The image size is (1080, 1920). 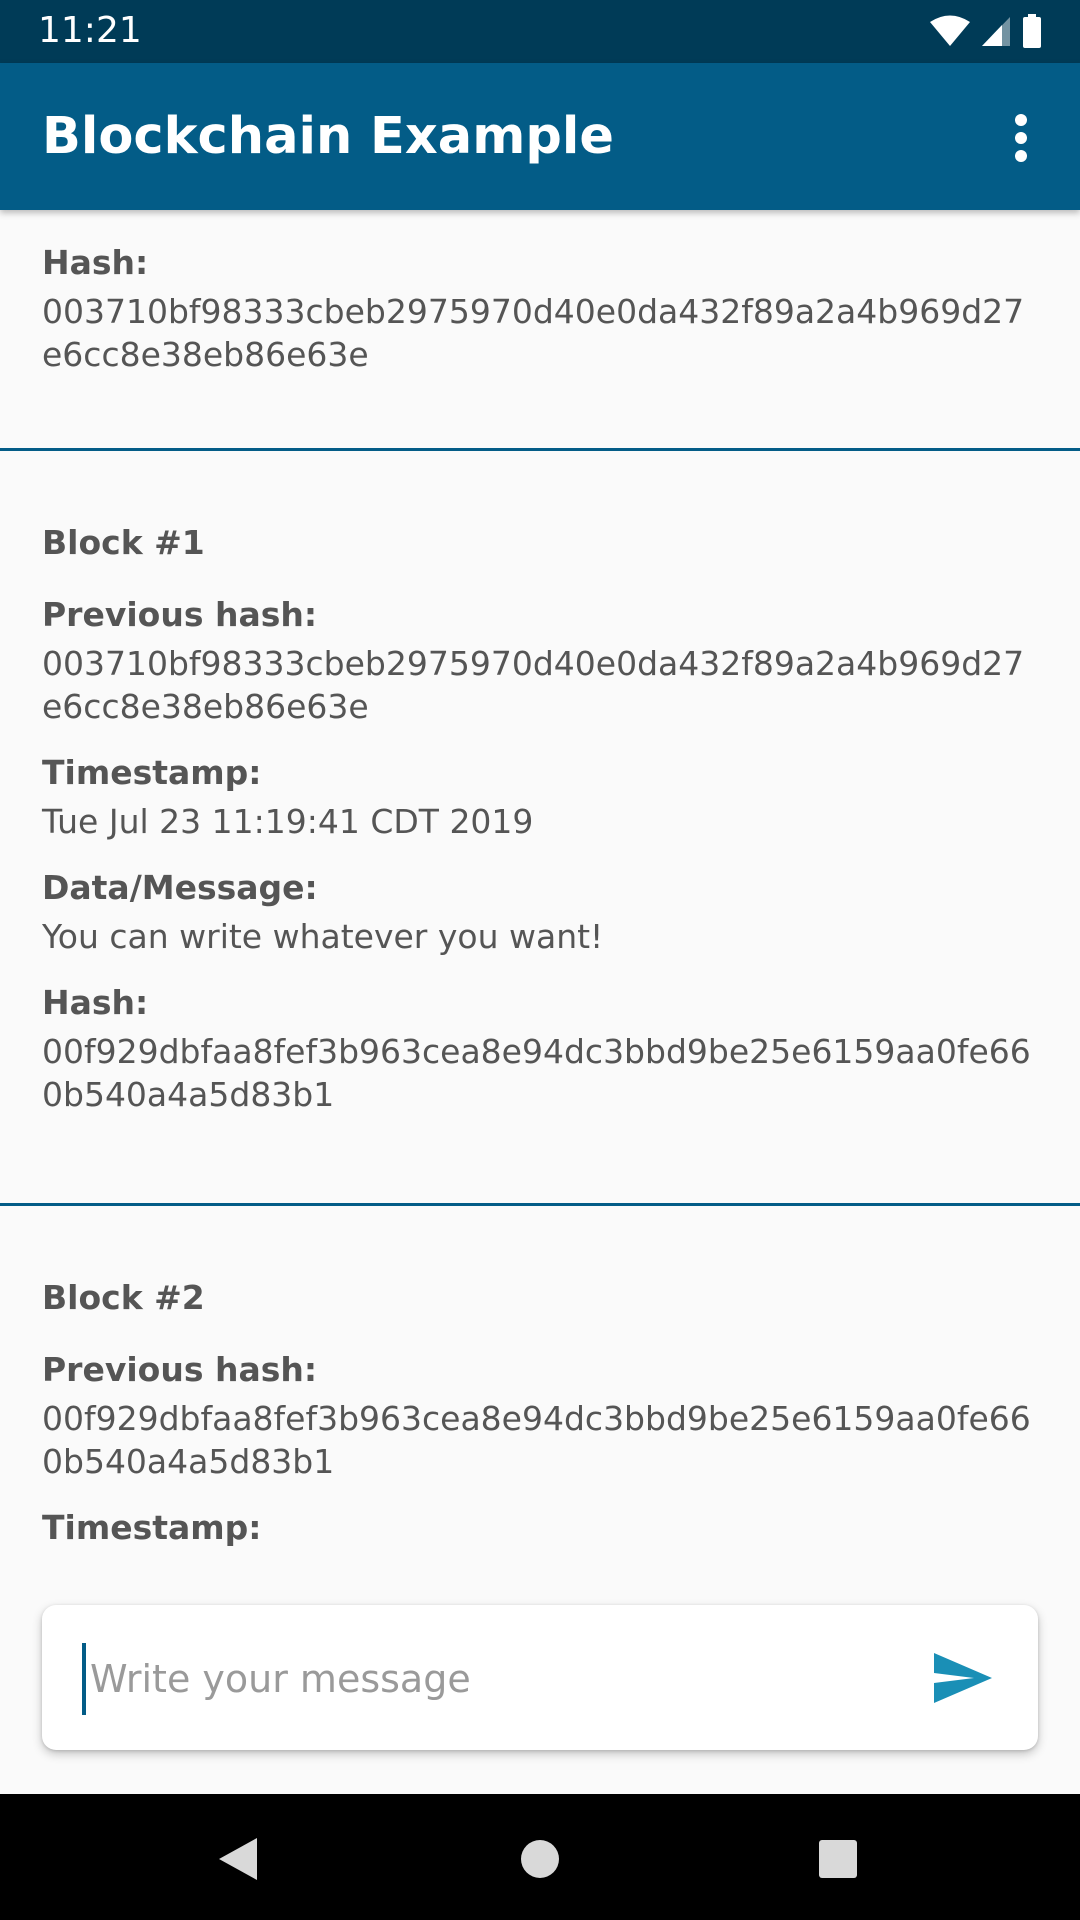 I want to click on status-bar: 11:21, so click(x=540, y=31).